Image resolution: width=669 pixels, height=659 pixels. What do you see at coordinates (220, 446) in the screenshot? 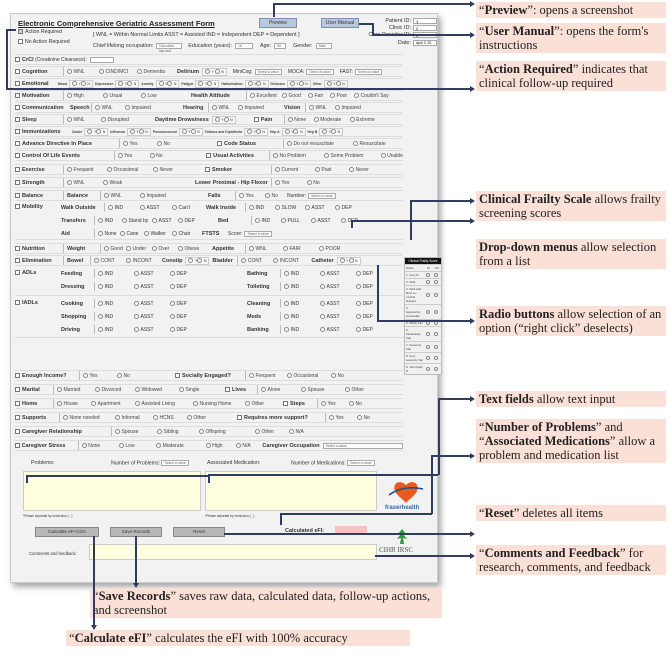
I see `stress-option-high: High` at bounding box center [220, 446].